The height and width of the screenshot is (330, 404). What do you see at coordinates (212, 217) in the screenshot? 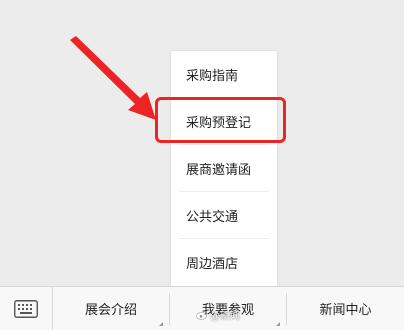
I see `menu-item-label: 公共交通` at bounding box center [212, 217].